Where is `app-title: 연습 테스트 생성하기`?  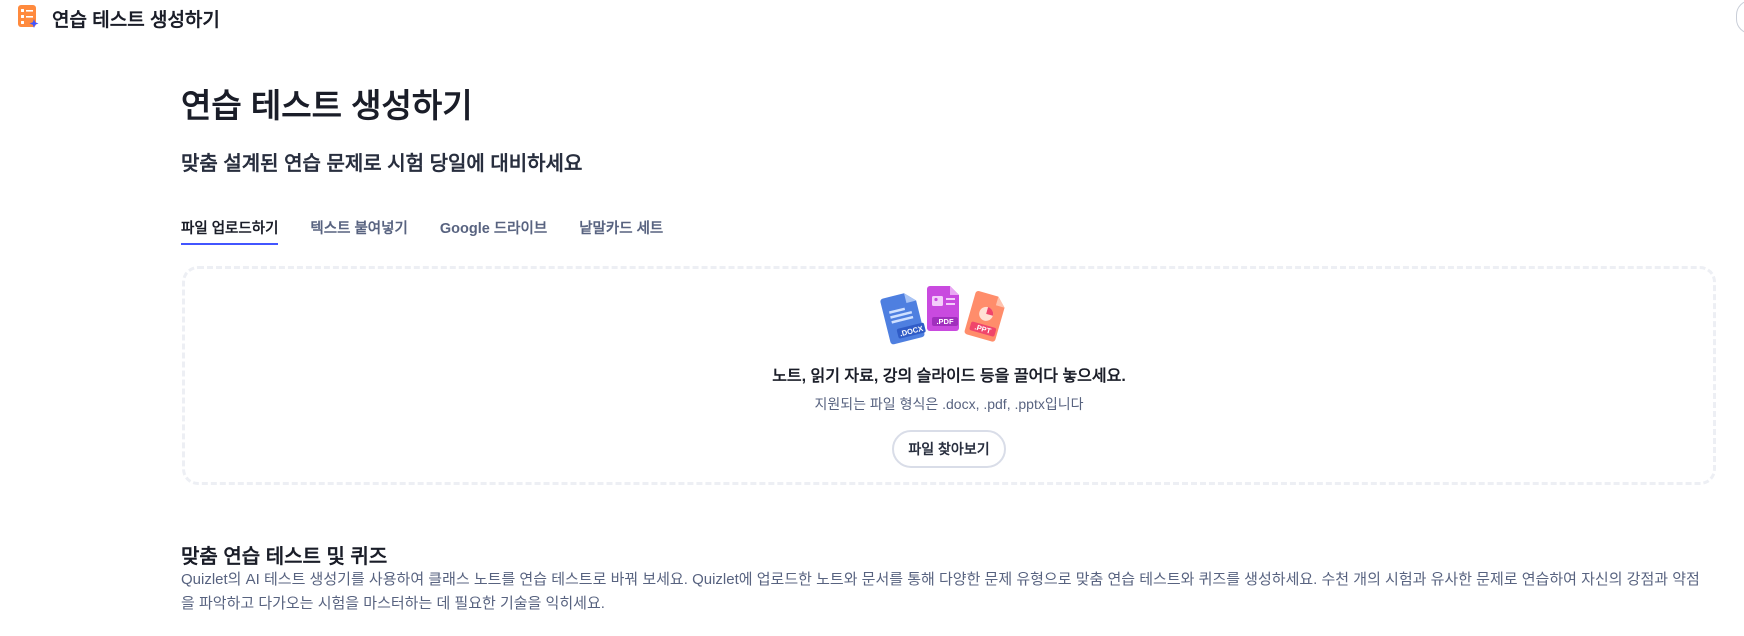
app-title: 연습 테스트 생성하기 is located at coordinates (136, 20).